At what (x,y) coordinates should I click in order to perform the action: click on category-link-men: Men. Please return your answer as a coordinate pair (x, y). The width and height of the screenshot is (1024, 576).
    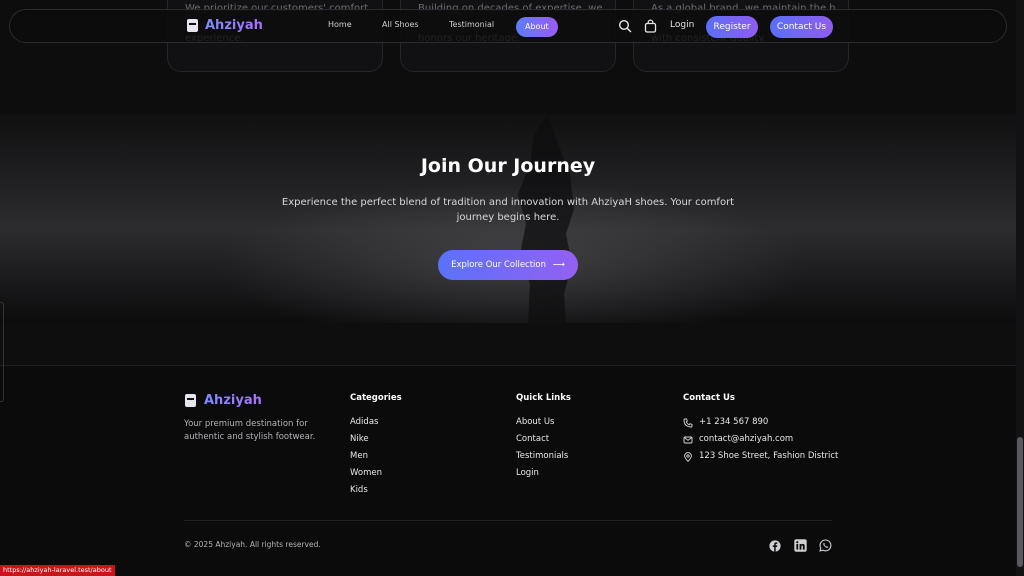
    Looking at the image, I should click on (366, 456).